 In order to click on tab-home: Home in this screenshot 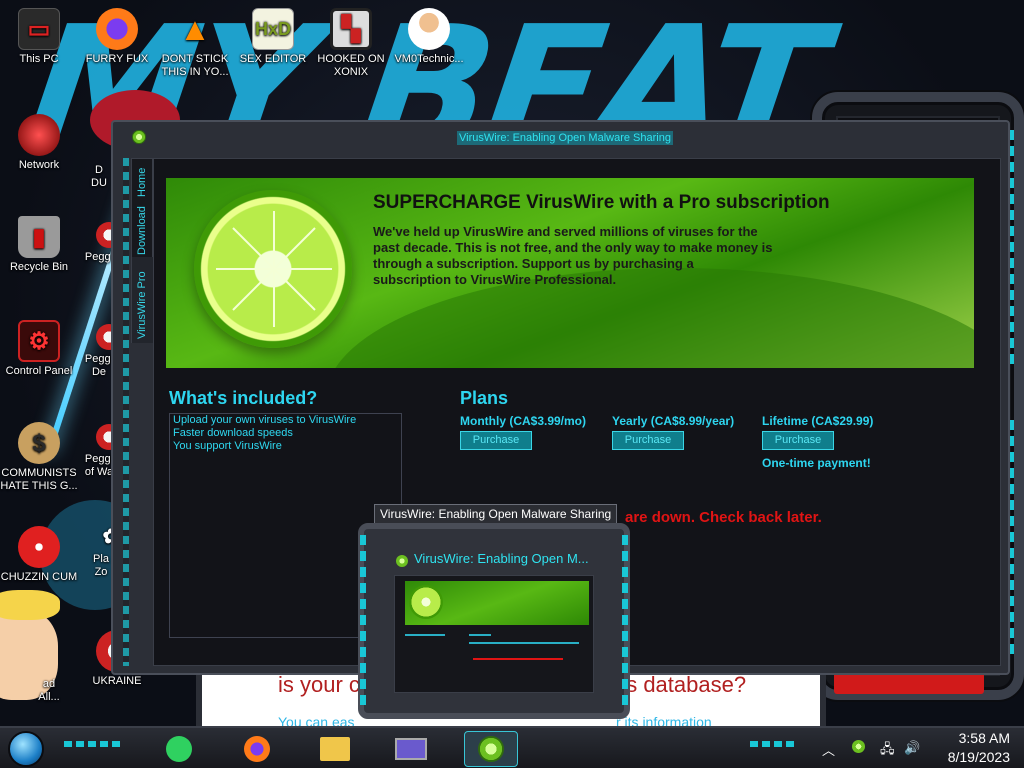, I will do `click(143, 179)`.